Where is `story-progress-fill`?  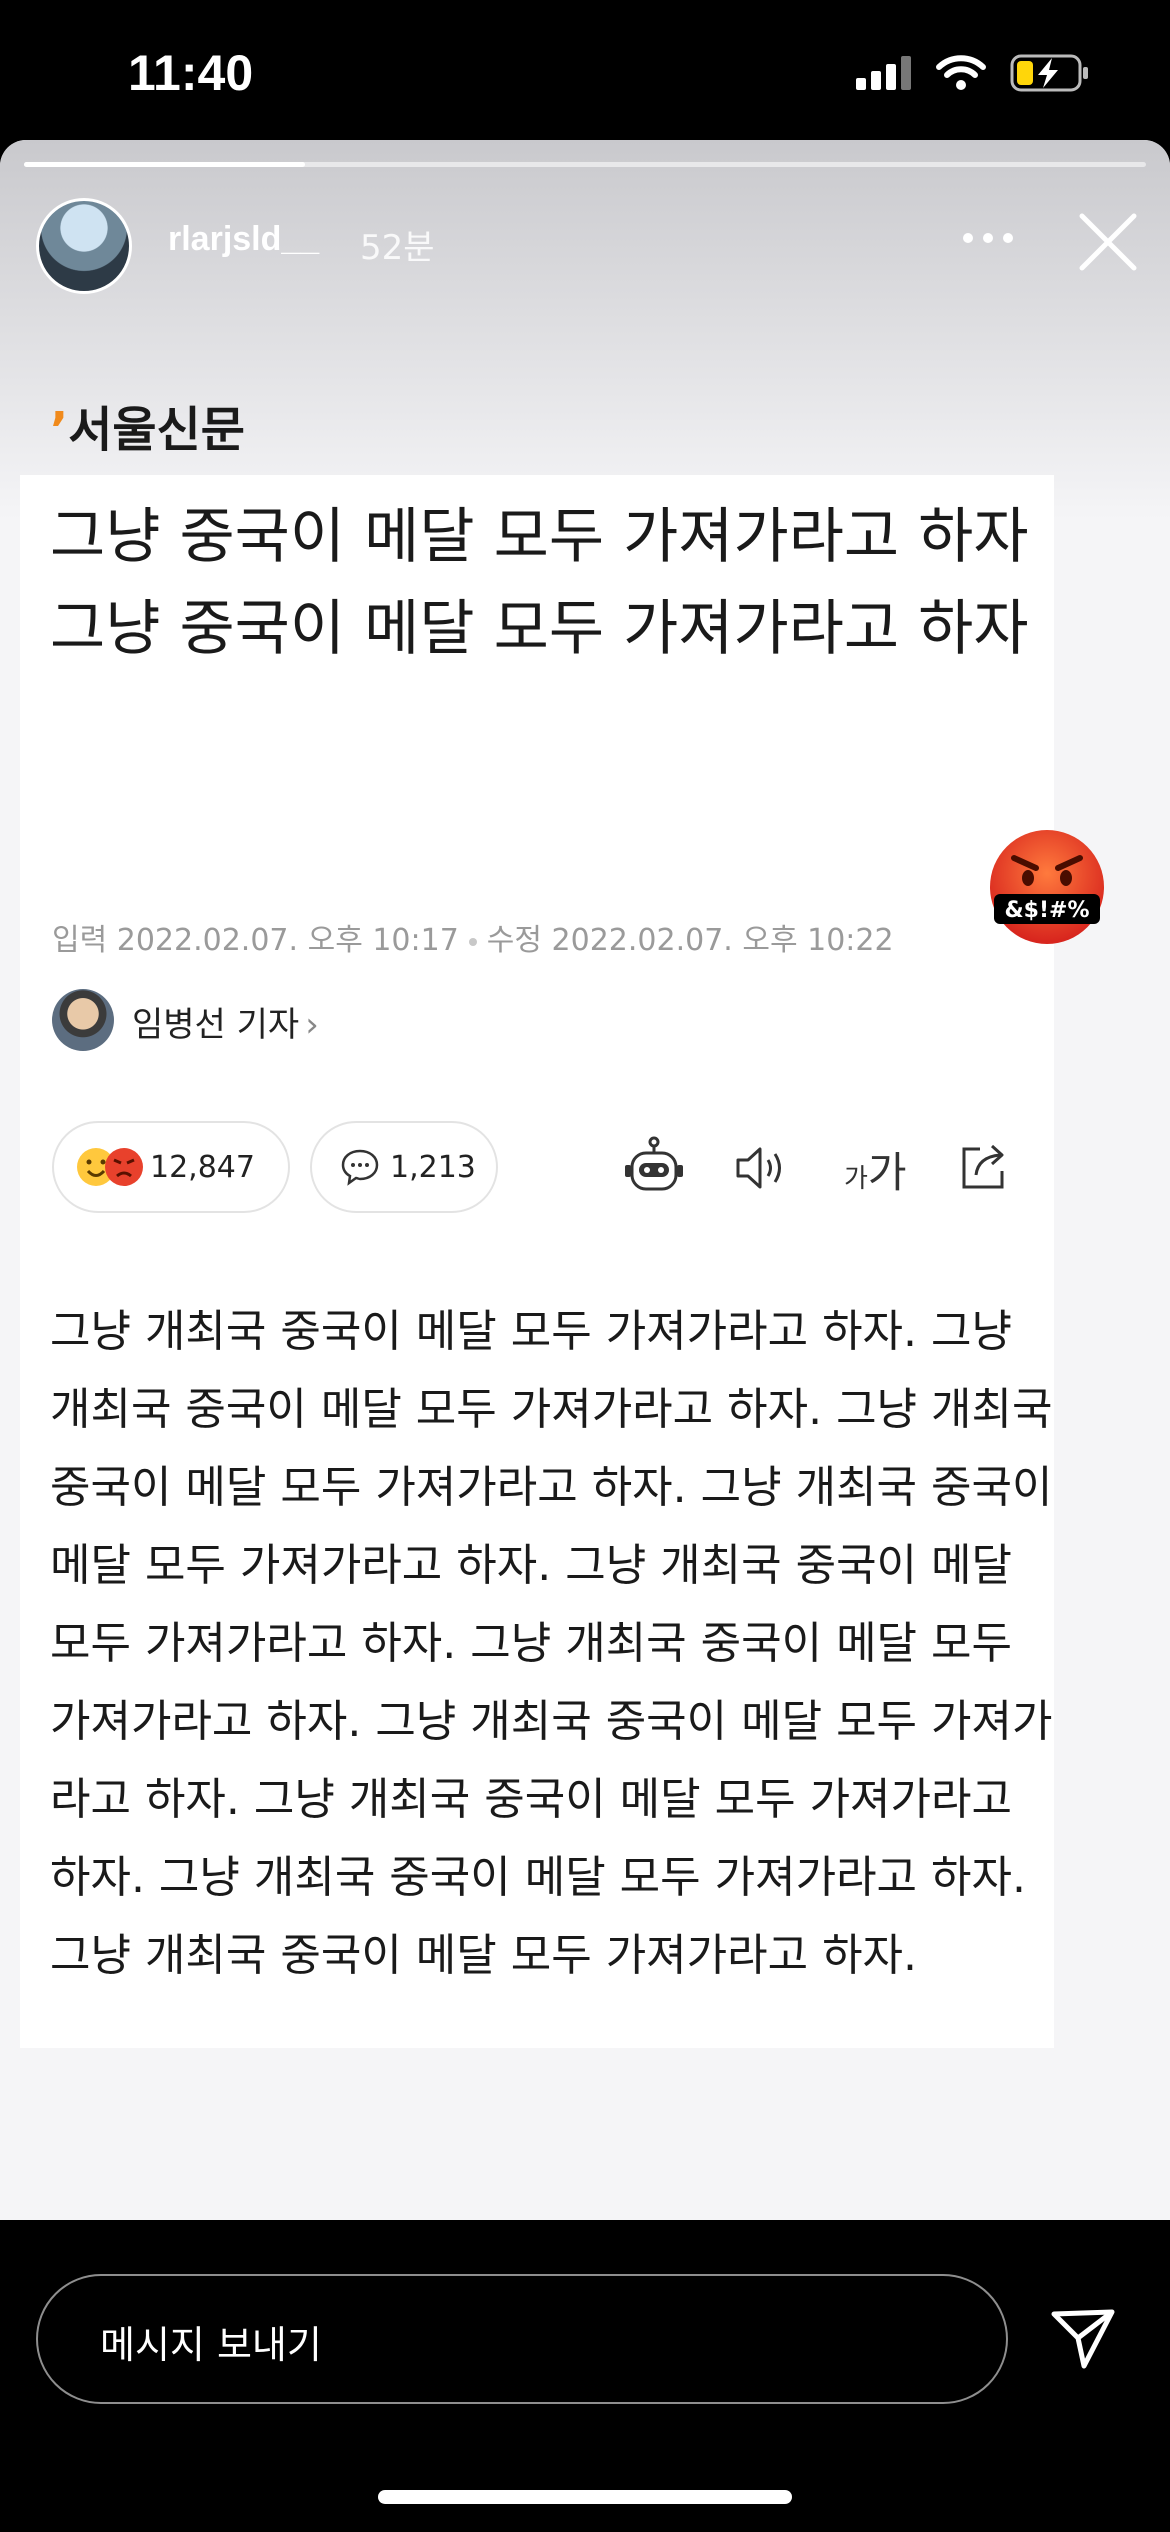 story-progress-fill is located at coordinates (164, 164).